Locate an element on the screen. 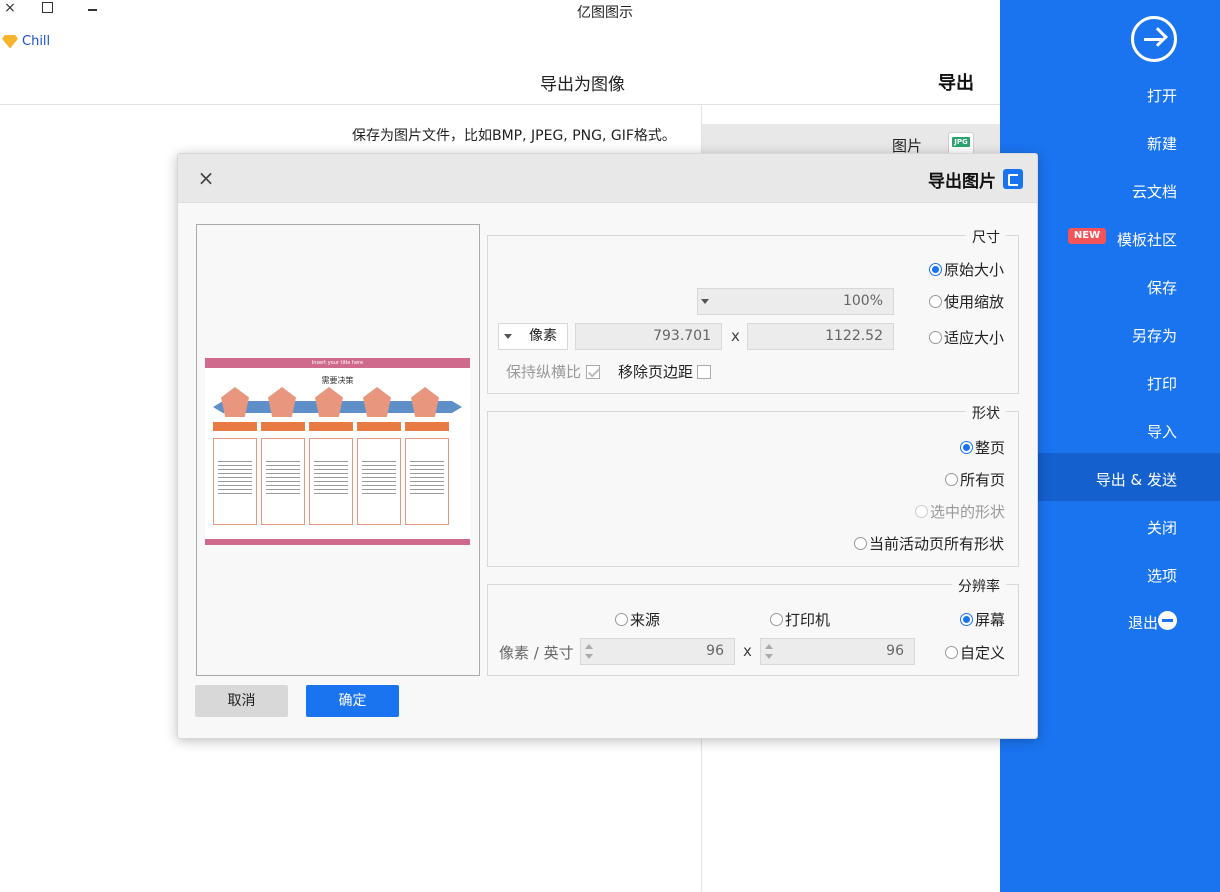 The height and width of the screenshot is (892, 1220). resolution-printer-label: 打印机 is located at coordinates (808, 620).